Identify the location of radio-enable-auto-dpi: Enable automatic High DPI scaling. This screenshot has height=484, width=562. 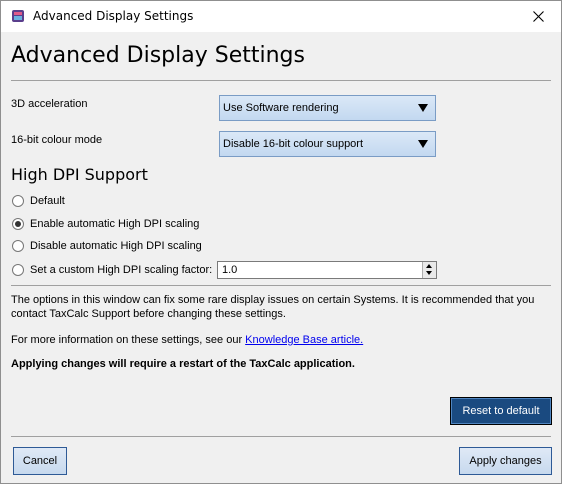
(105, 224).